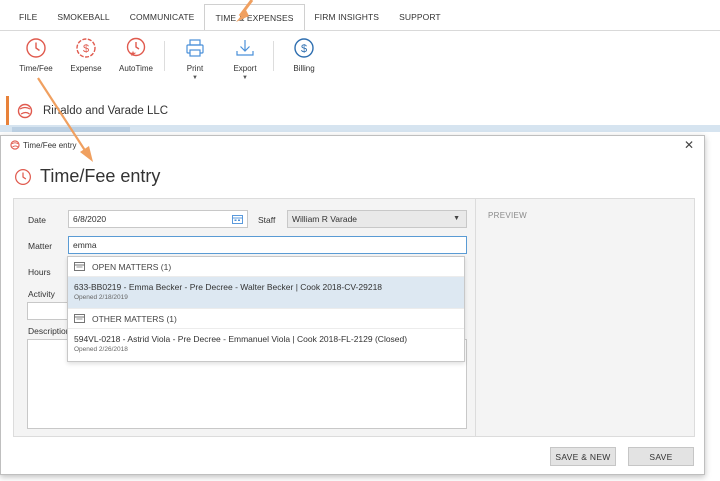 Image resolution: width=720 pixels, height=481 pixels. Describe the element at coordinates (41, 294) in the screenshot. I see `activity-label: Activity` at that location.